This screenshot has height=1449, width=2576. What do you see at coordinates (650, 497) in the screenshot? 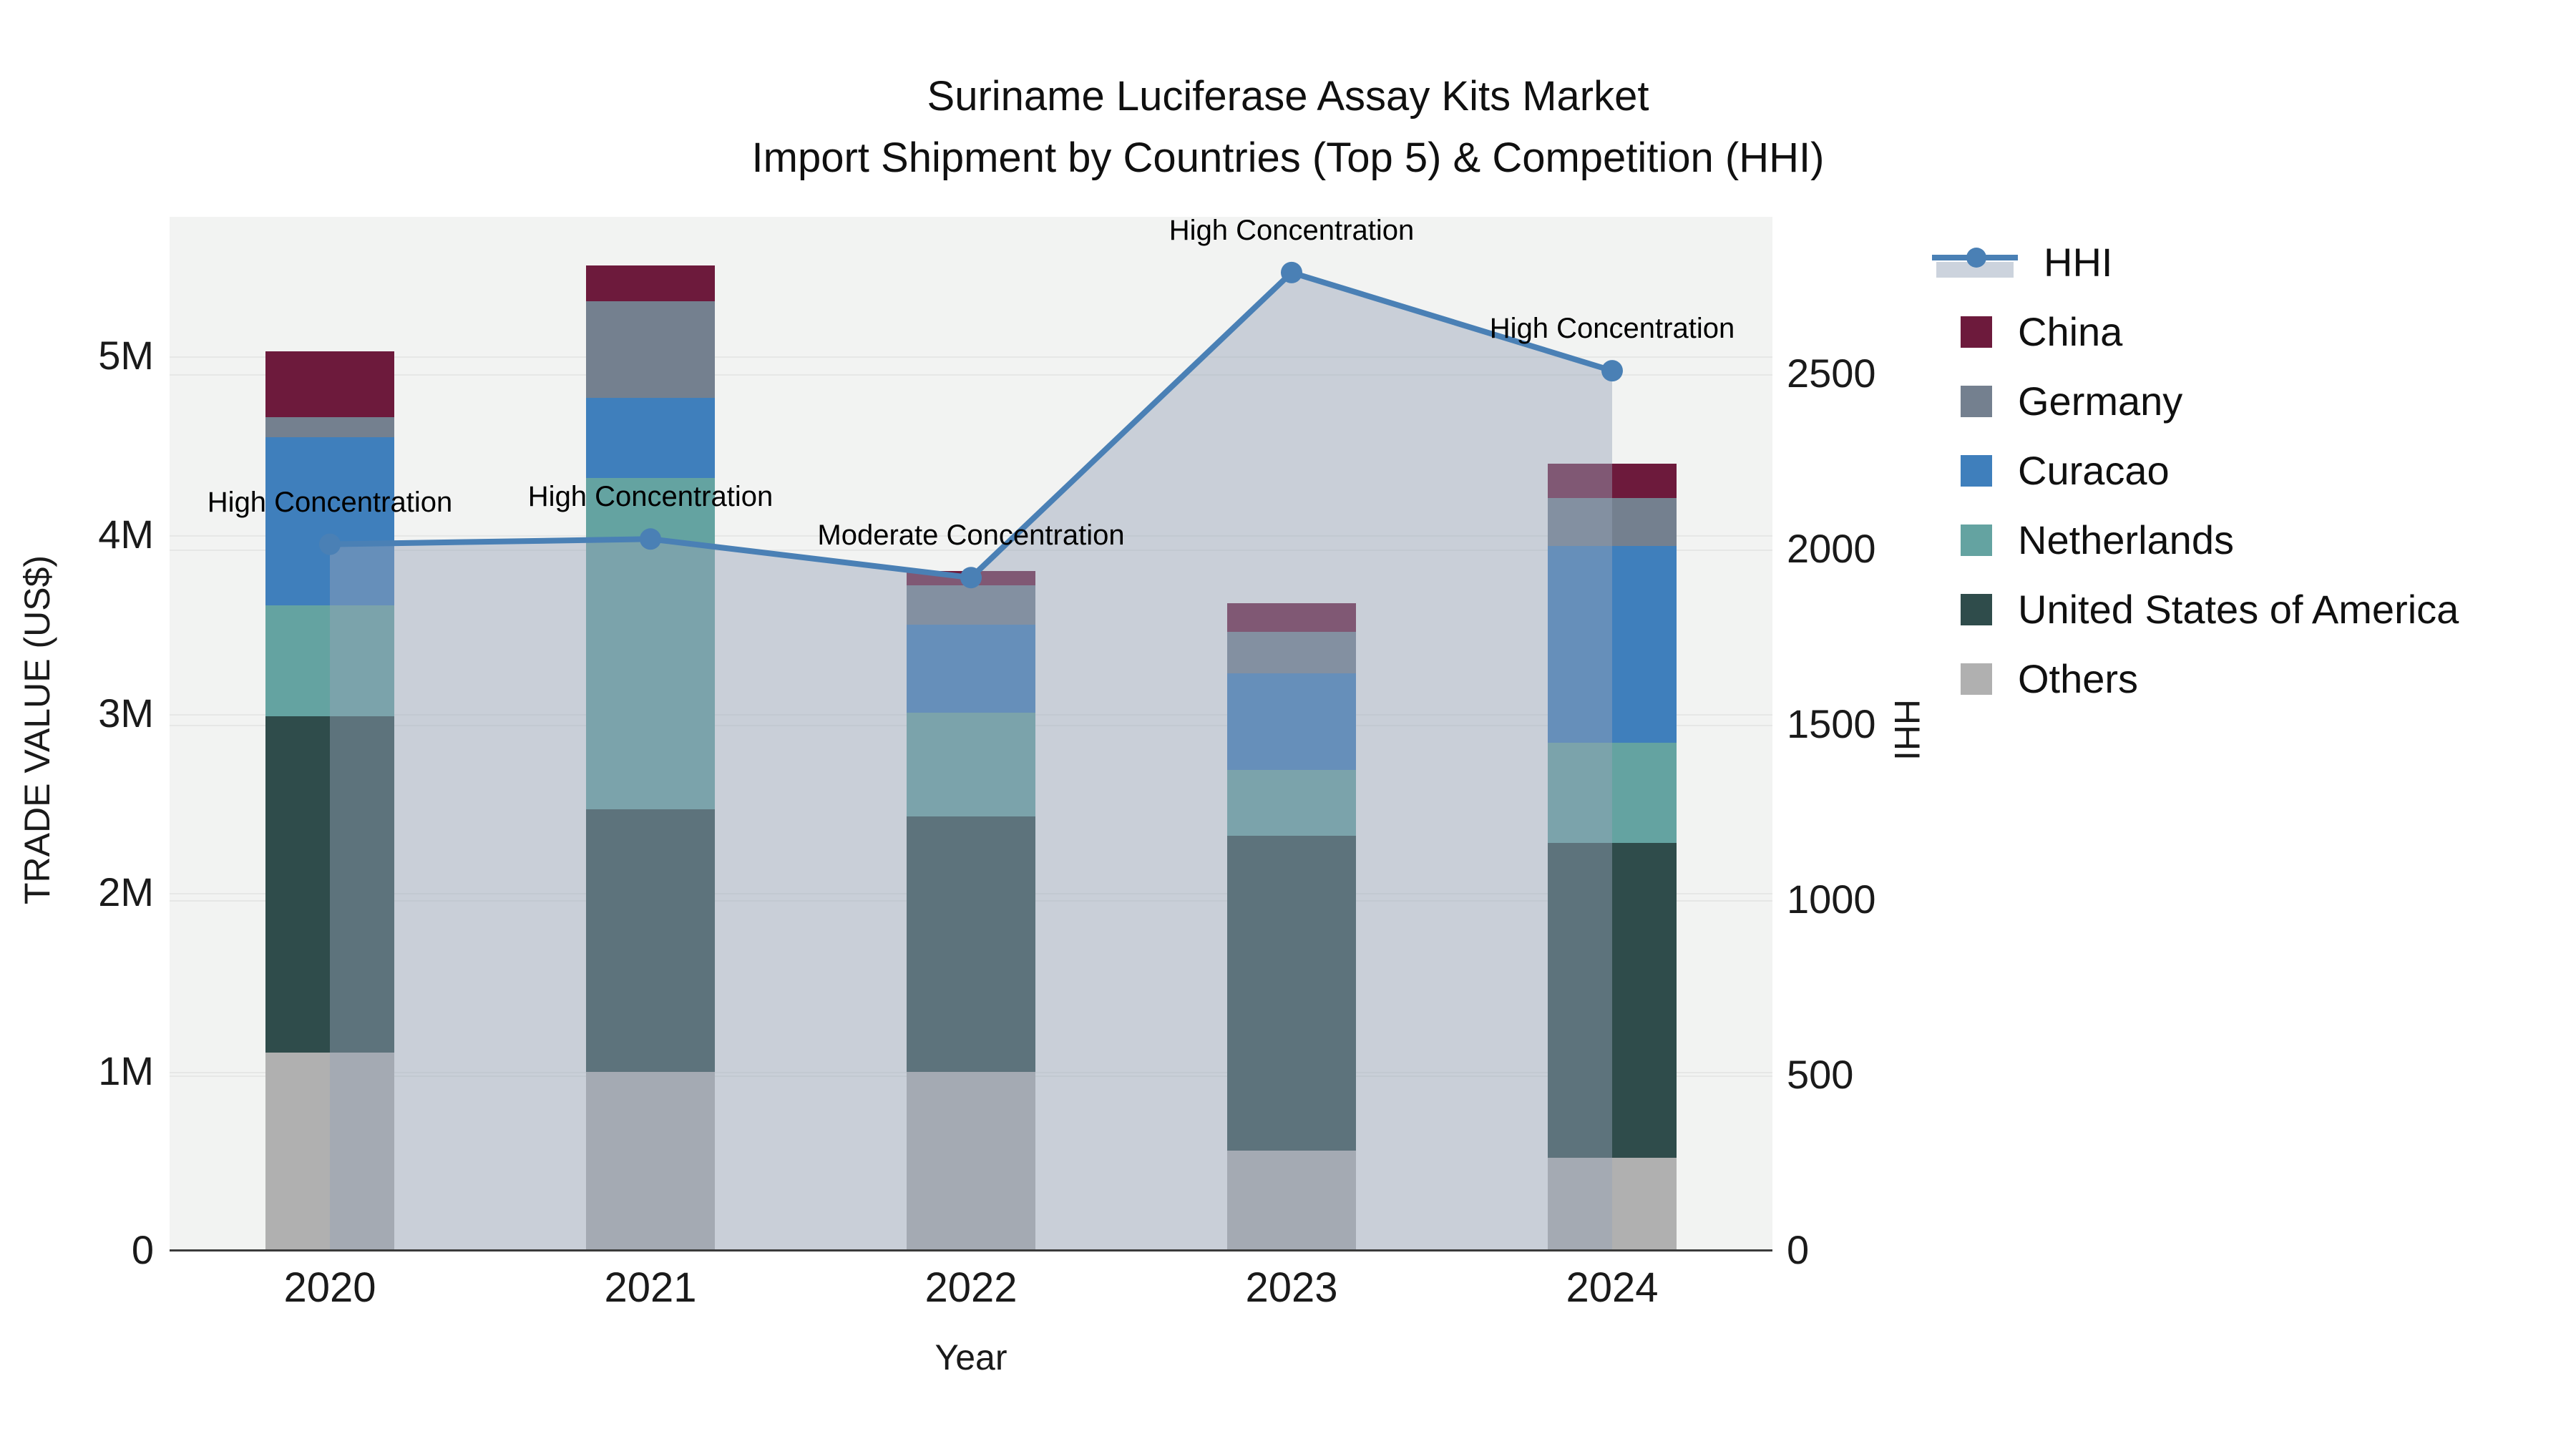
I see `annotation-2021: High Concentration` at bounding box center [650, 497].